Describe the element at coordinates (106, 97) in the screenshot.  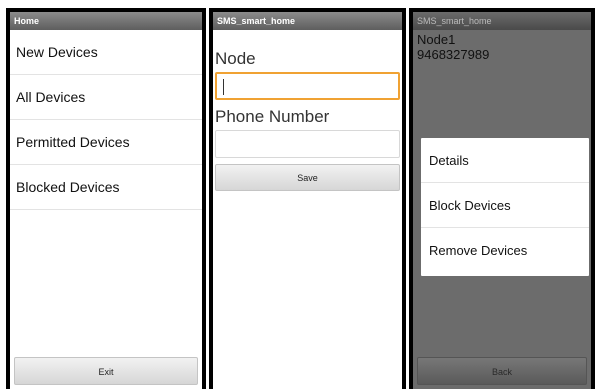
I see `menu-item-all-devices: All Devices` at that location.